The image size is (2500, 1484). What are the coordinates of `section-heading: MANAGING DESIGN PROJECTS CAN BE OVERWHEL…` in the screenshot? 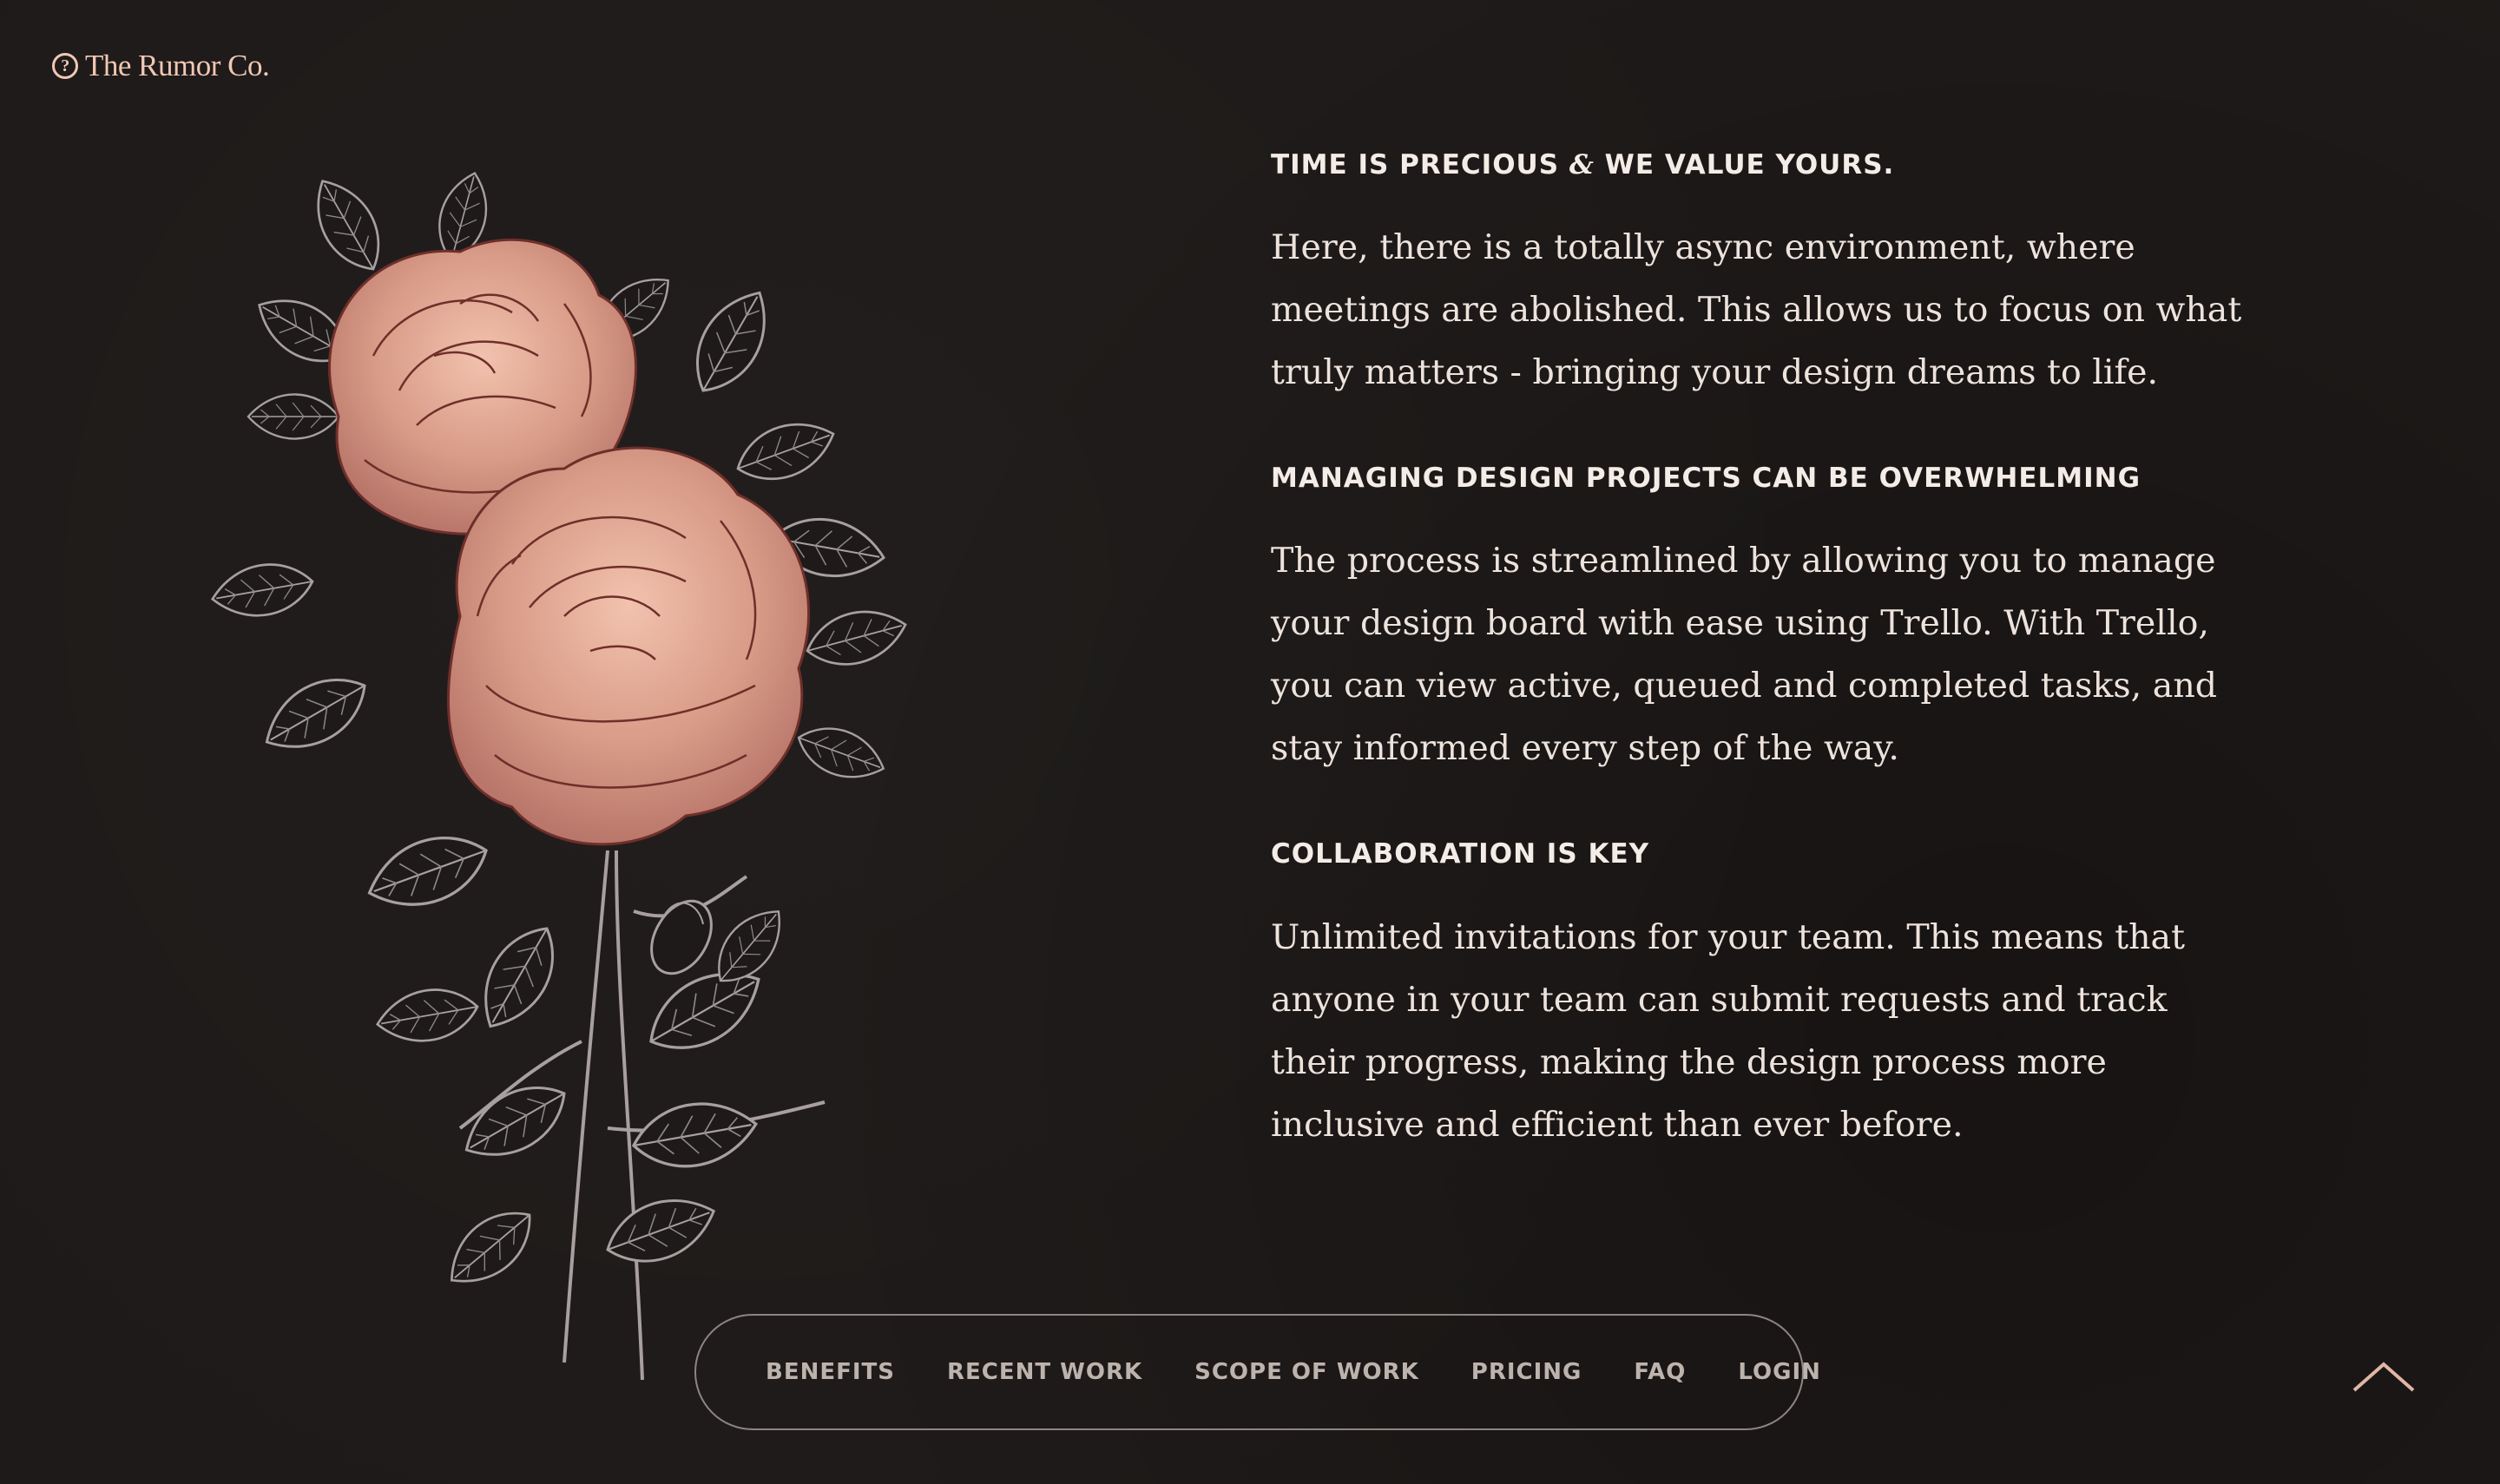 It's located at (1706, 479).